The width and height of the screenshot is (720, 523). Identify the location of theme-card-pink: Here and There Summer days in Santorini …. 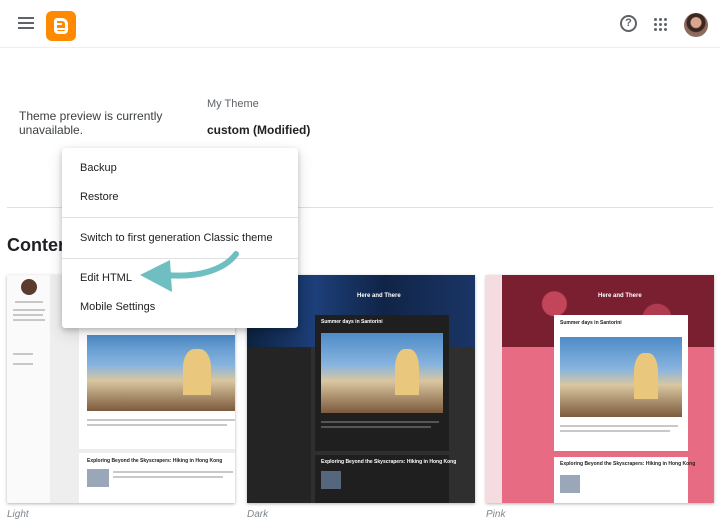
(600, 389).